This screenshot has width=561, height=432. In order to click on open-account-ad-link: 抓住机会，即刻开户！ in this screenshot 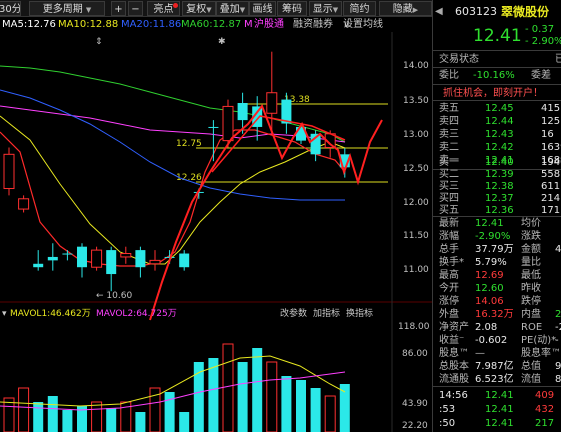, I will do `click(493, 93)`.